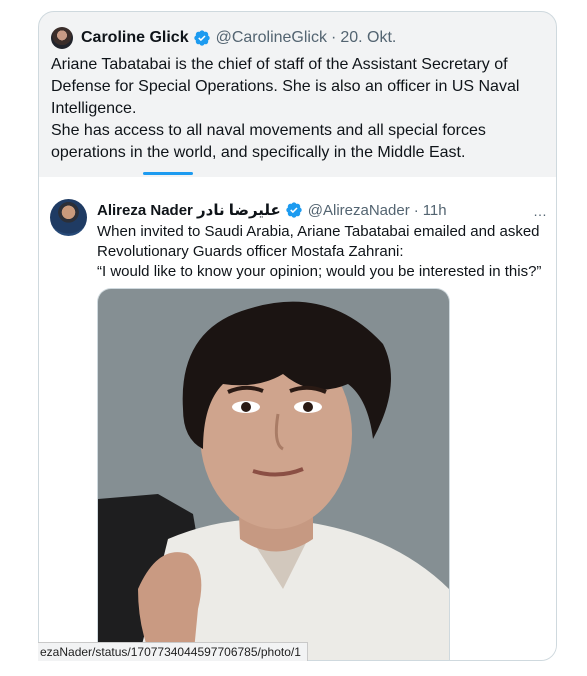 The width and height of the screenshot is (587, 676). I want to click on outer-display-name: Caroline Glick, so click(135, 38).